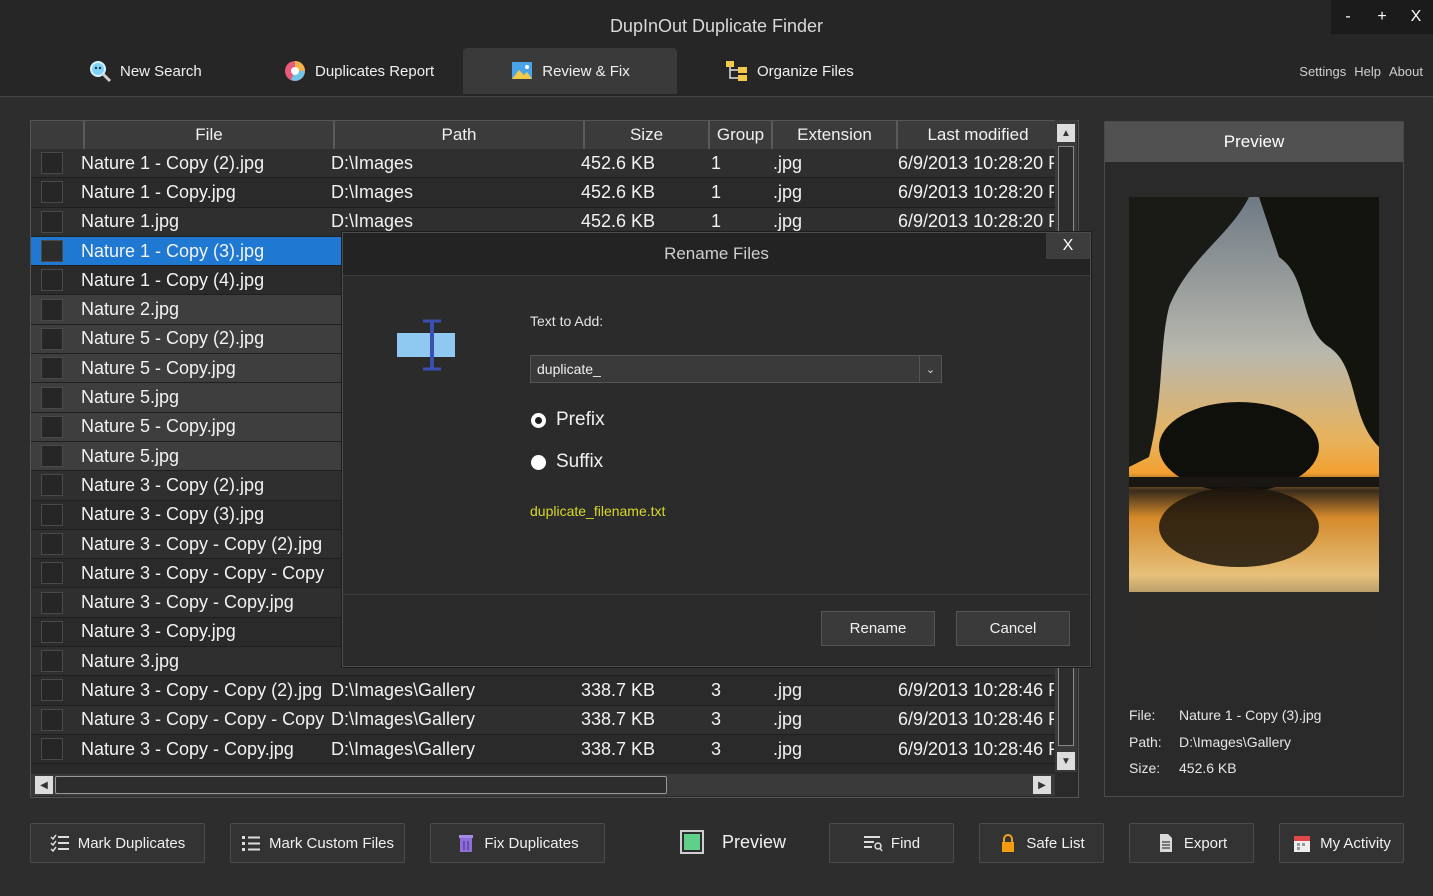 The width and height of the screenshot is (1433, 896). What do you see at coordinates (692, 842) in the screenshot?
I see `preview-checkbox` at bounding box center [692, 842].